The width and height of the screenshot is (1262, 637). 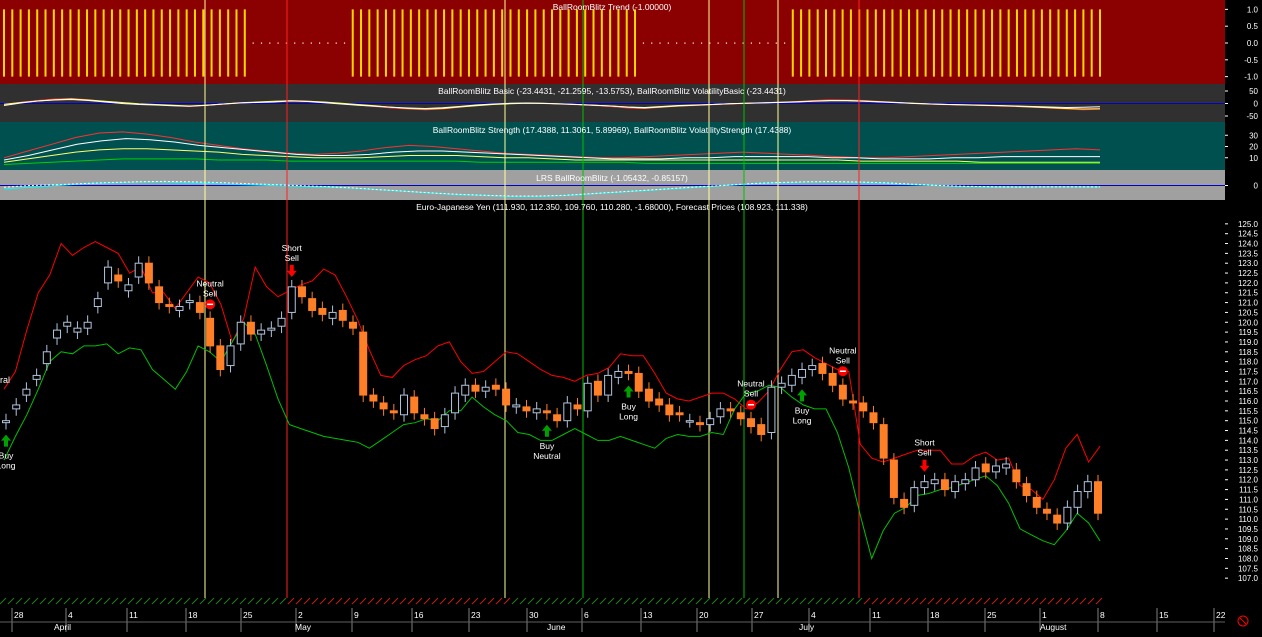 What do you see at coordinates (1248, 263) in the screenshot?
I see `price-axis-tick-label: 123.0` at bounding box center [1248, 263].